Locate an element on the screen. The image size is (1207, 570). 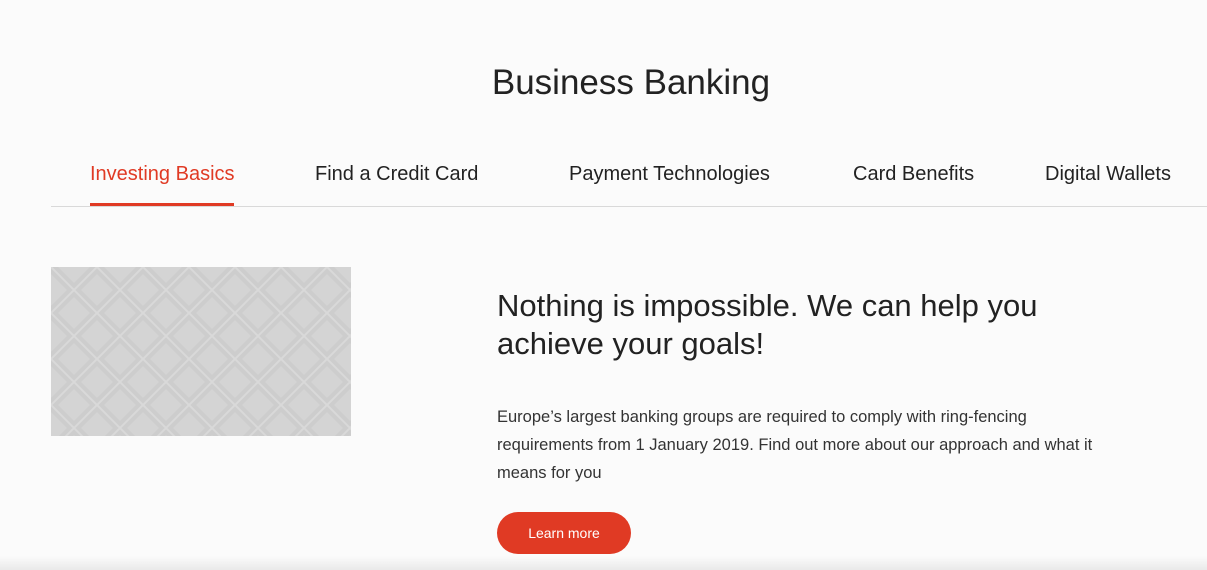
tab-investing-basics: Investing Basics is located at coordinates (162, 174).